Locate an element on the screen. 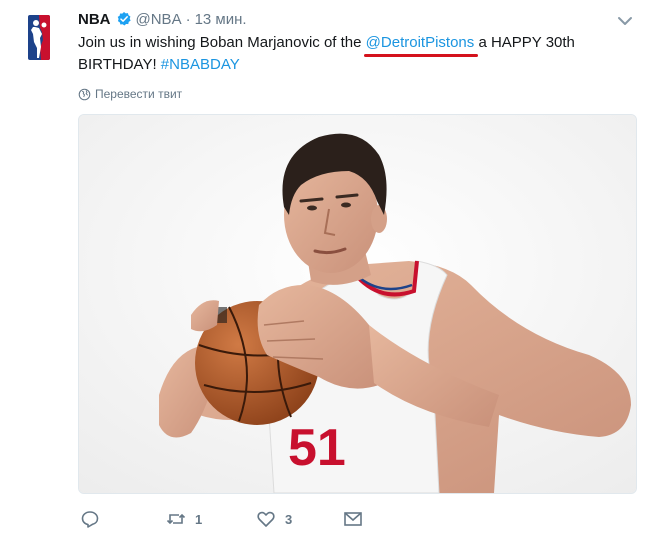 This screenshot has width=650, height=534. direct-message-button is located at coordinates (353, 519).